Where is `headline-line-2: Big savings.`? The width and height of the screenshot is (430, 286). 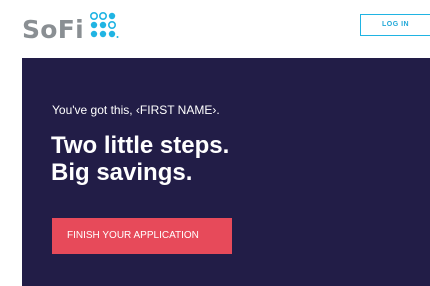 headline-line-2: Big savings. is located at coordinates (122, 172).